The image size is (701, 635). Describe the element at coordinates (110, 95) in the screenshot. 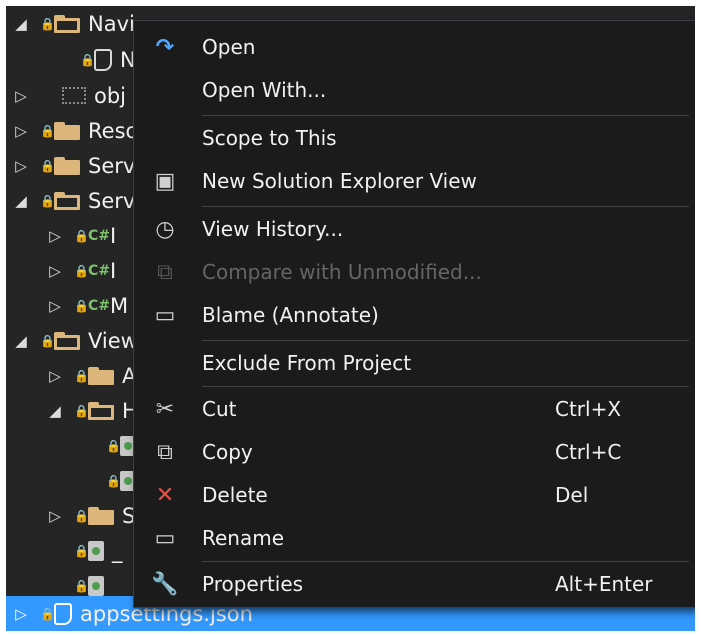

I see `tree-node-label: obj` at that location.